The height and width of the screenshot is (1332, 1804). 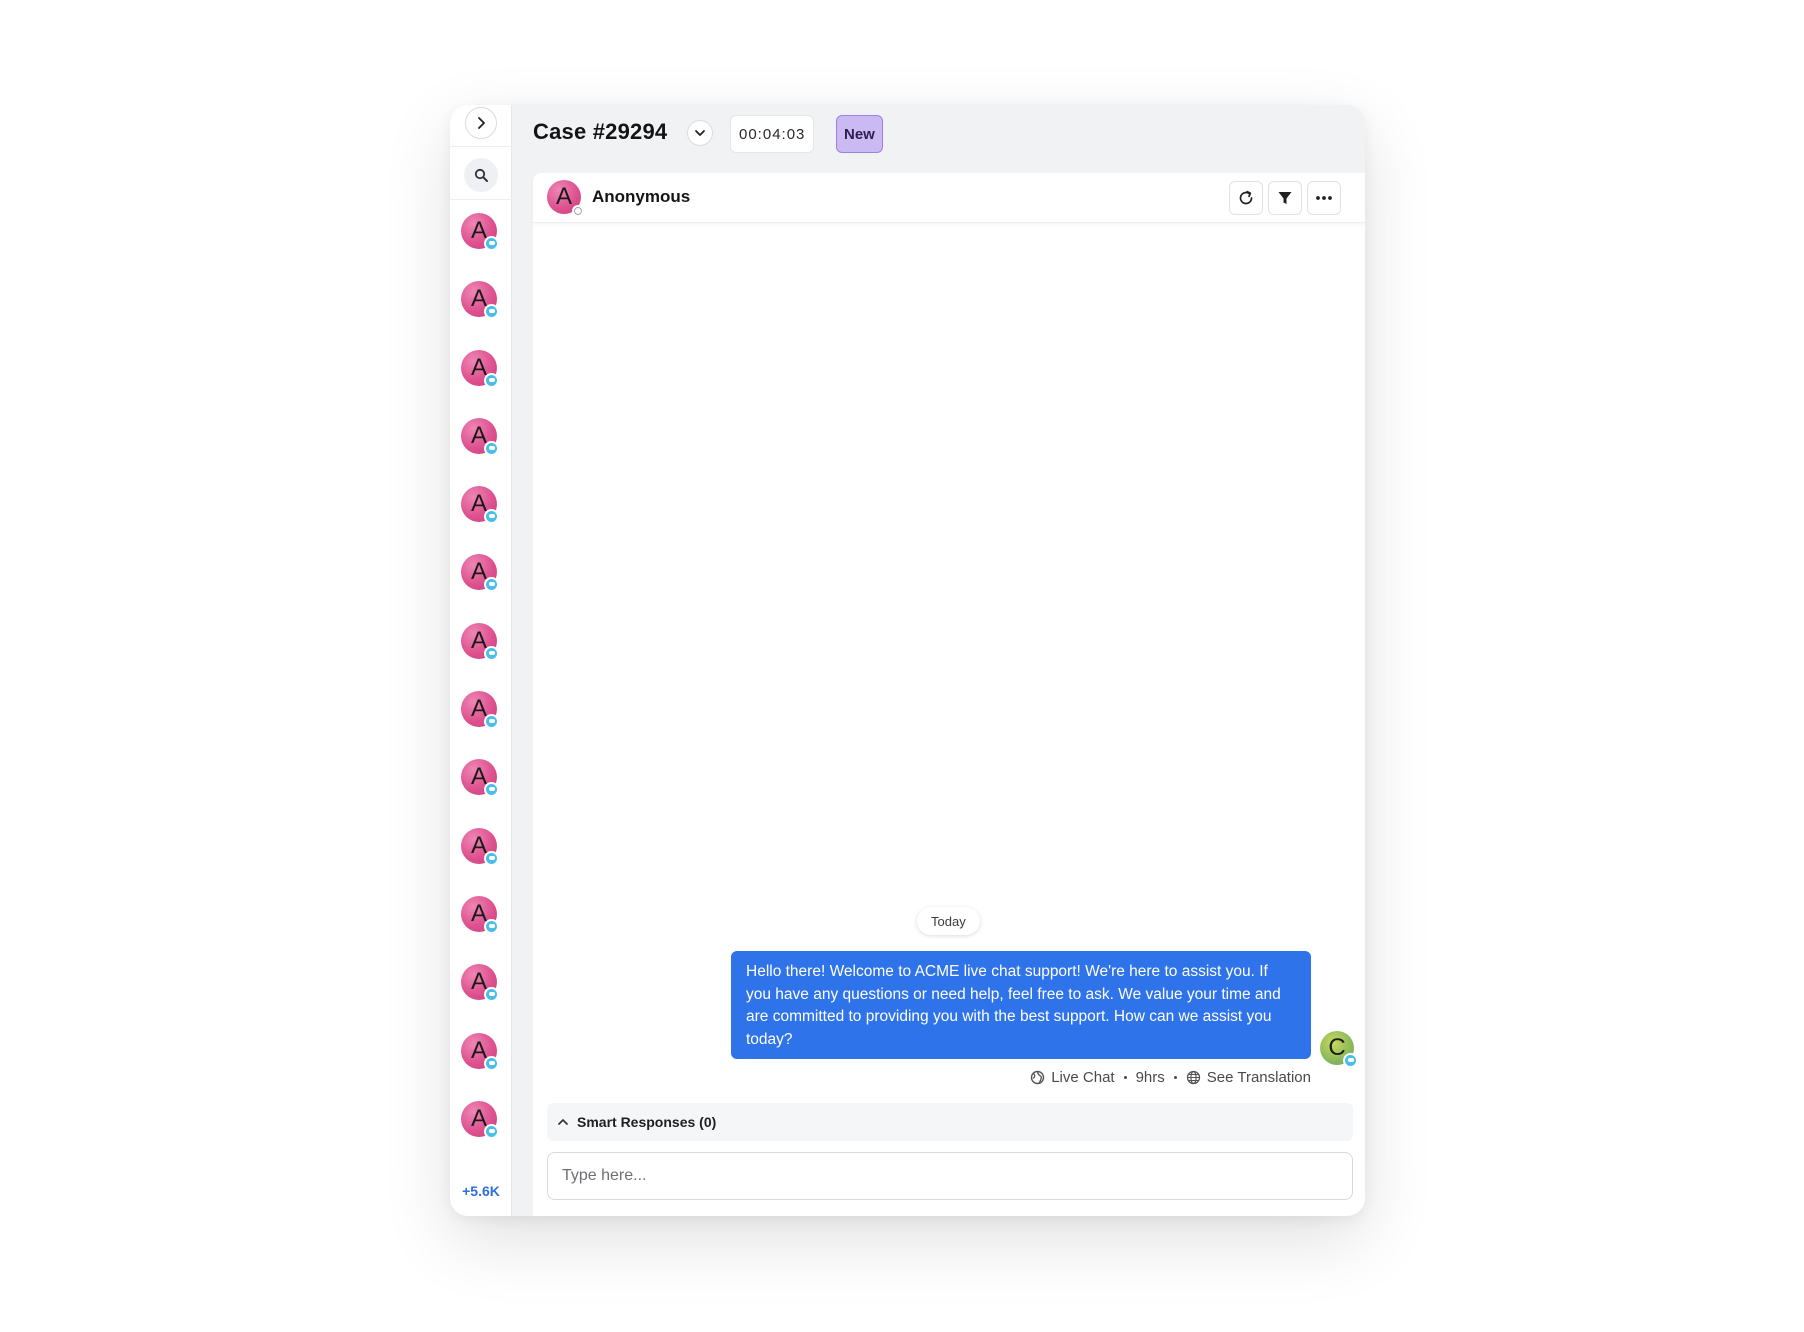 I want to click on globe-icon, so click(x=1038, y=1077).